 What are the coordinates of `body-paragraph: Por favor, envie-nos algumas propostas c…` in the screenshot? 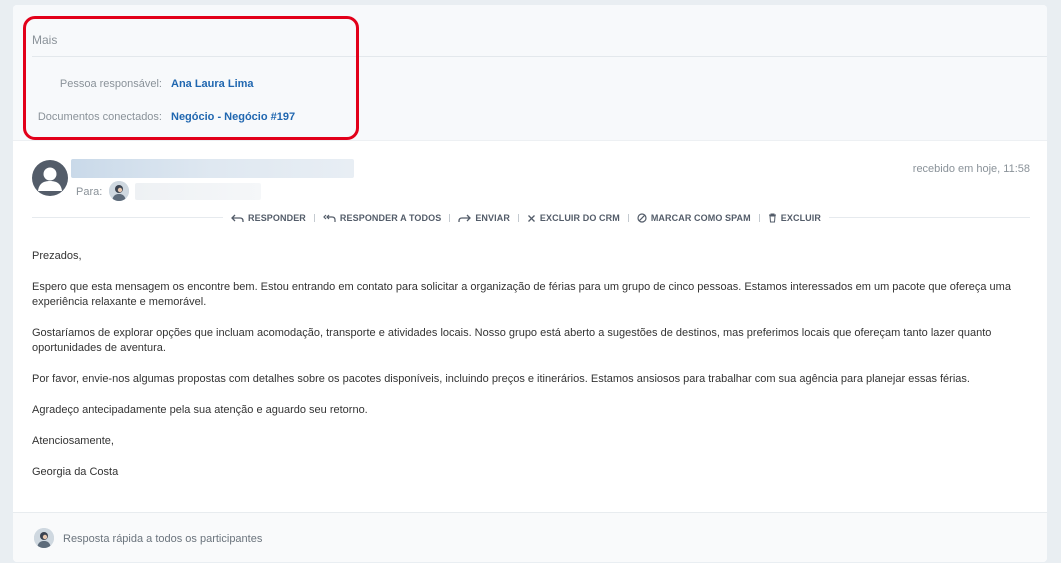 It's located at (501, 379).